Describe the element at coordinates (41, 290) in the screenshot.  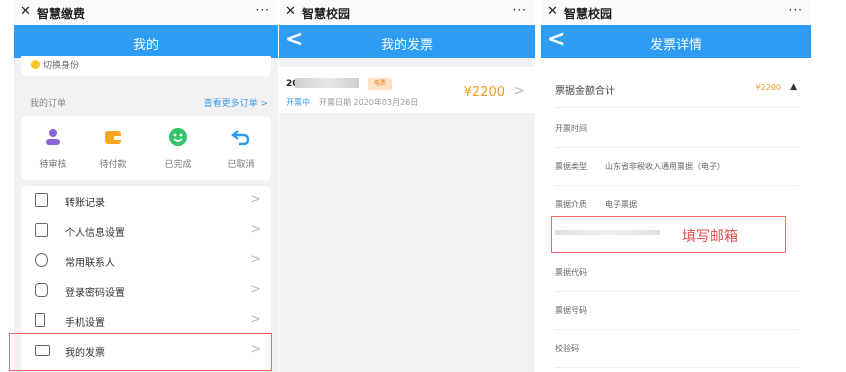
I see `lock-icon` at that location.